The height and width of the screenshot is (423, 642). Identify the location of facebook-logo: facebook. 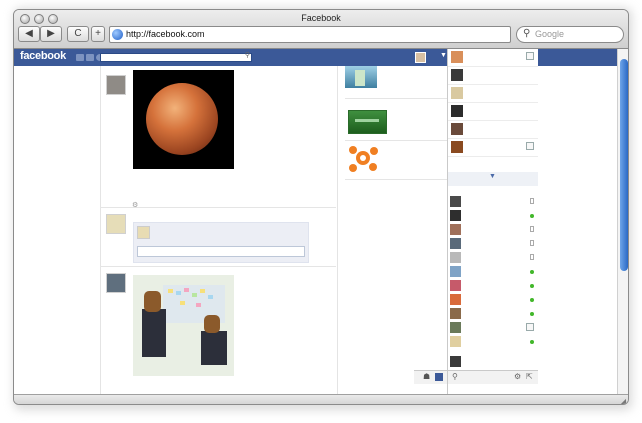
(43, 56).